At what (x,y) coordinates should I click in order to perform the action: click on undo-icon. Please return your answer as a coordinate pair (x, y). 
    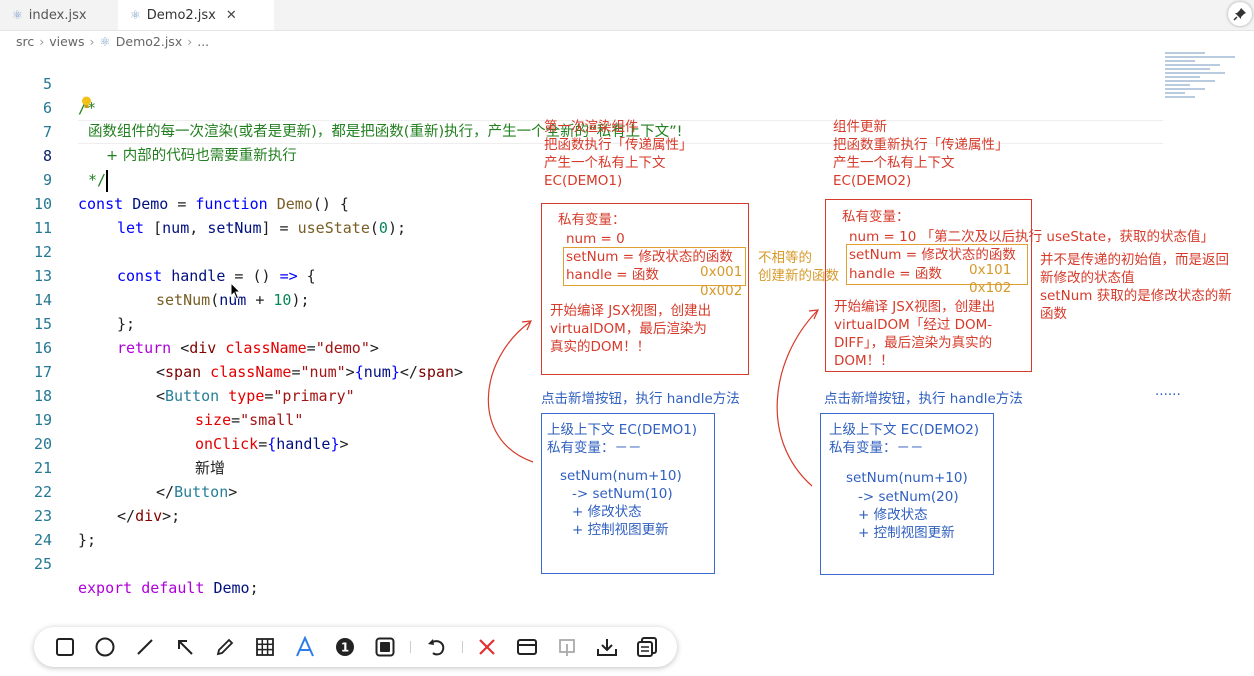
    Looking at the image, I should click on (437, 647).